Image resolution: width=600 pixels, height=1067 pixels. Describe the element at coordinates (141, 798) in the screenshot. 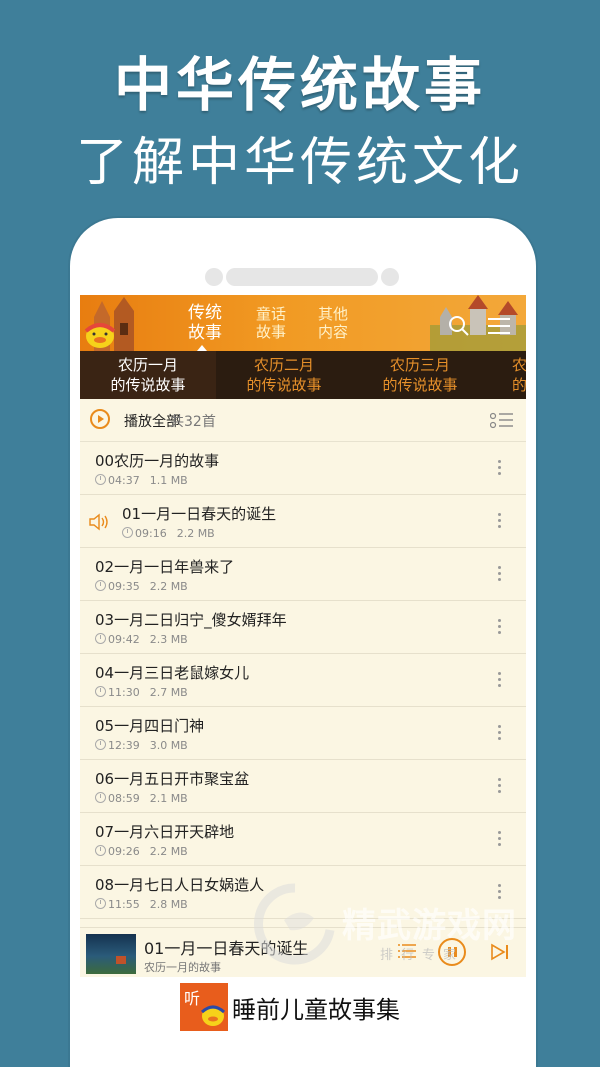

I see `track-meta: 08:59 2.1 MB` at that location.